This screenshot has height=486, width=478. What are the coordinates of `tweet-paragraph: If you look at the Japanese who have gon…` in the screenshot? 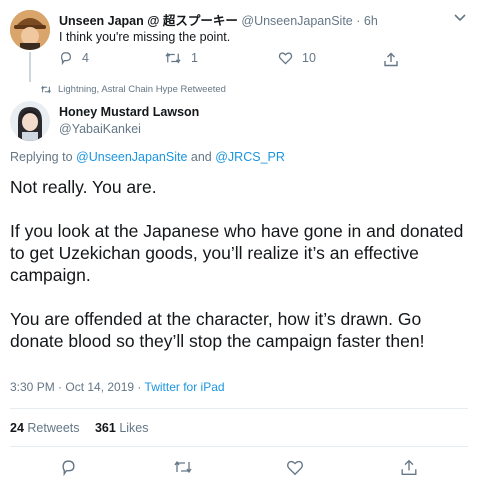 It's located at (237, 253).